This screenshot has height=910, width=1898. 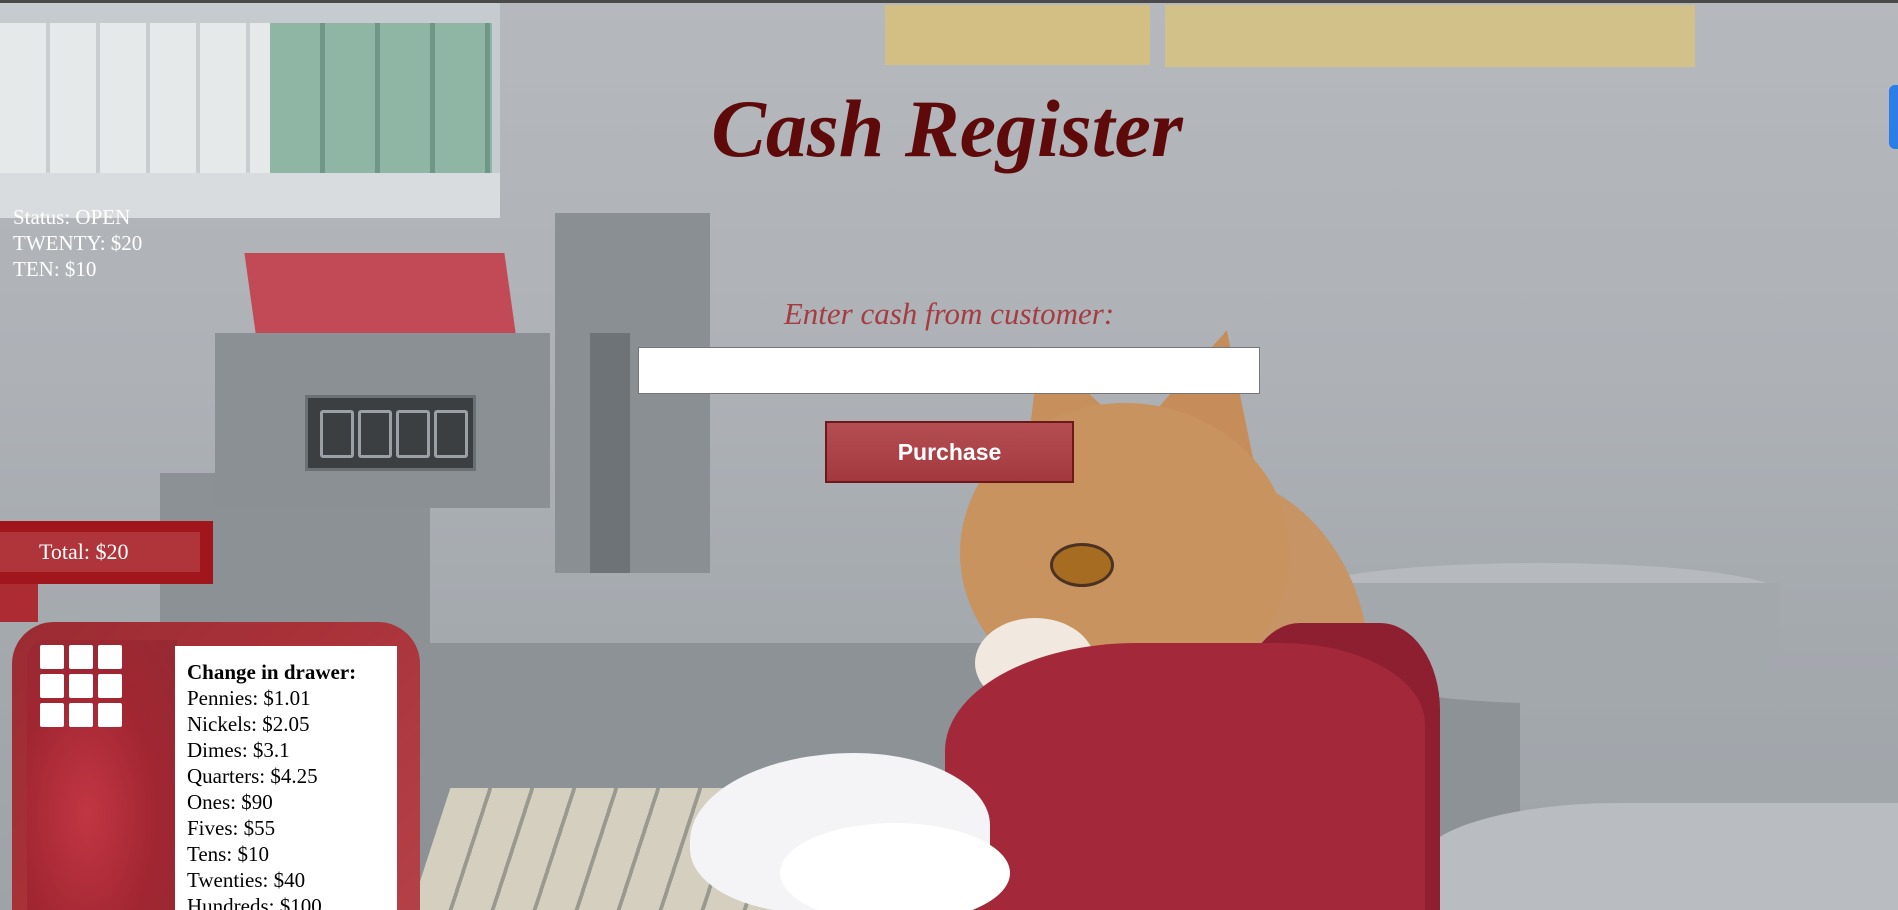 I want to click on drawer-item: Quarters: $4.25, so click(x=252, y=776).